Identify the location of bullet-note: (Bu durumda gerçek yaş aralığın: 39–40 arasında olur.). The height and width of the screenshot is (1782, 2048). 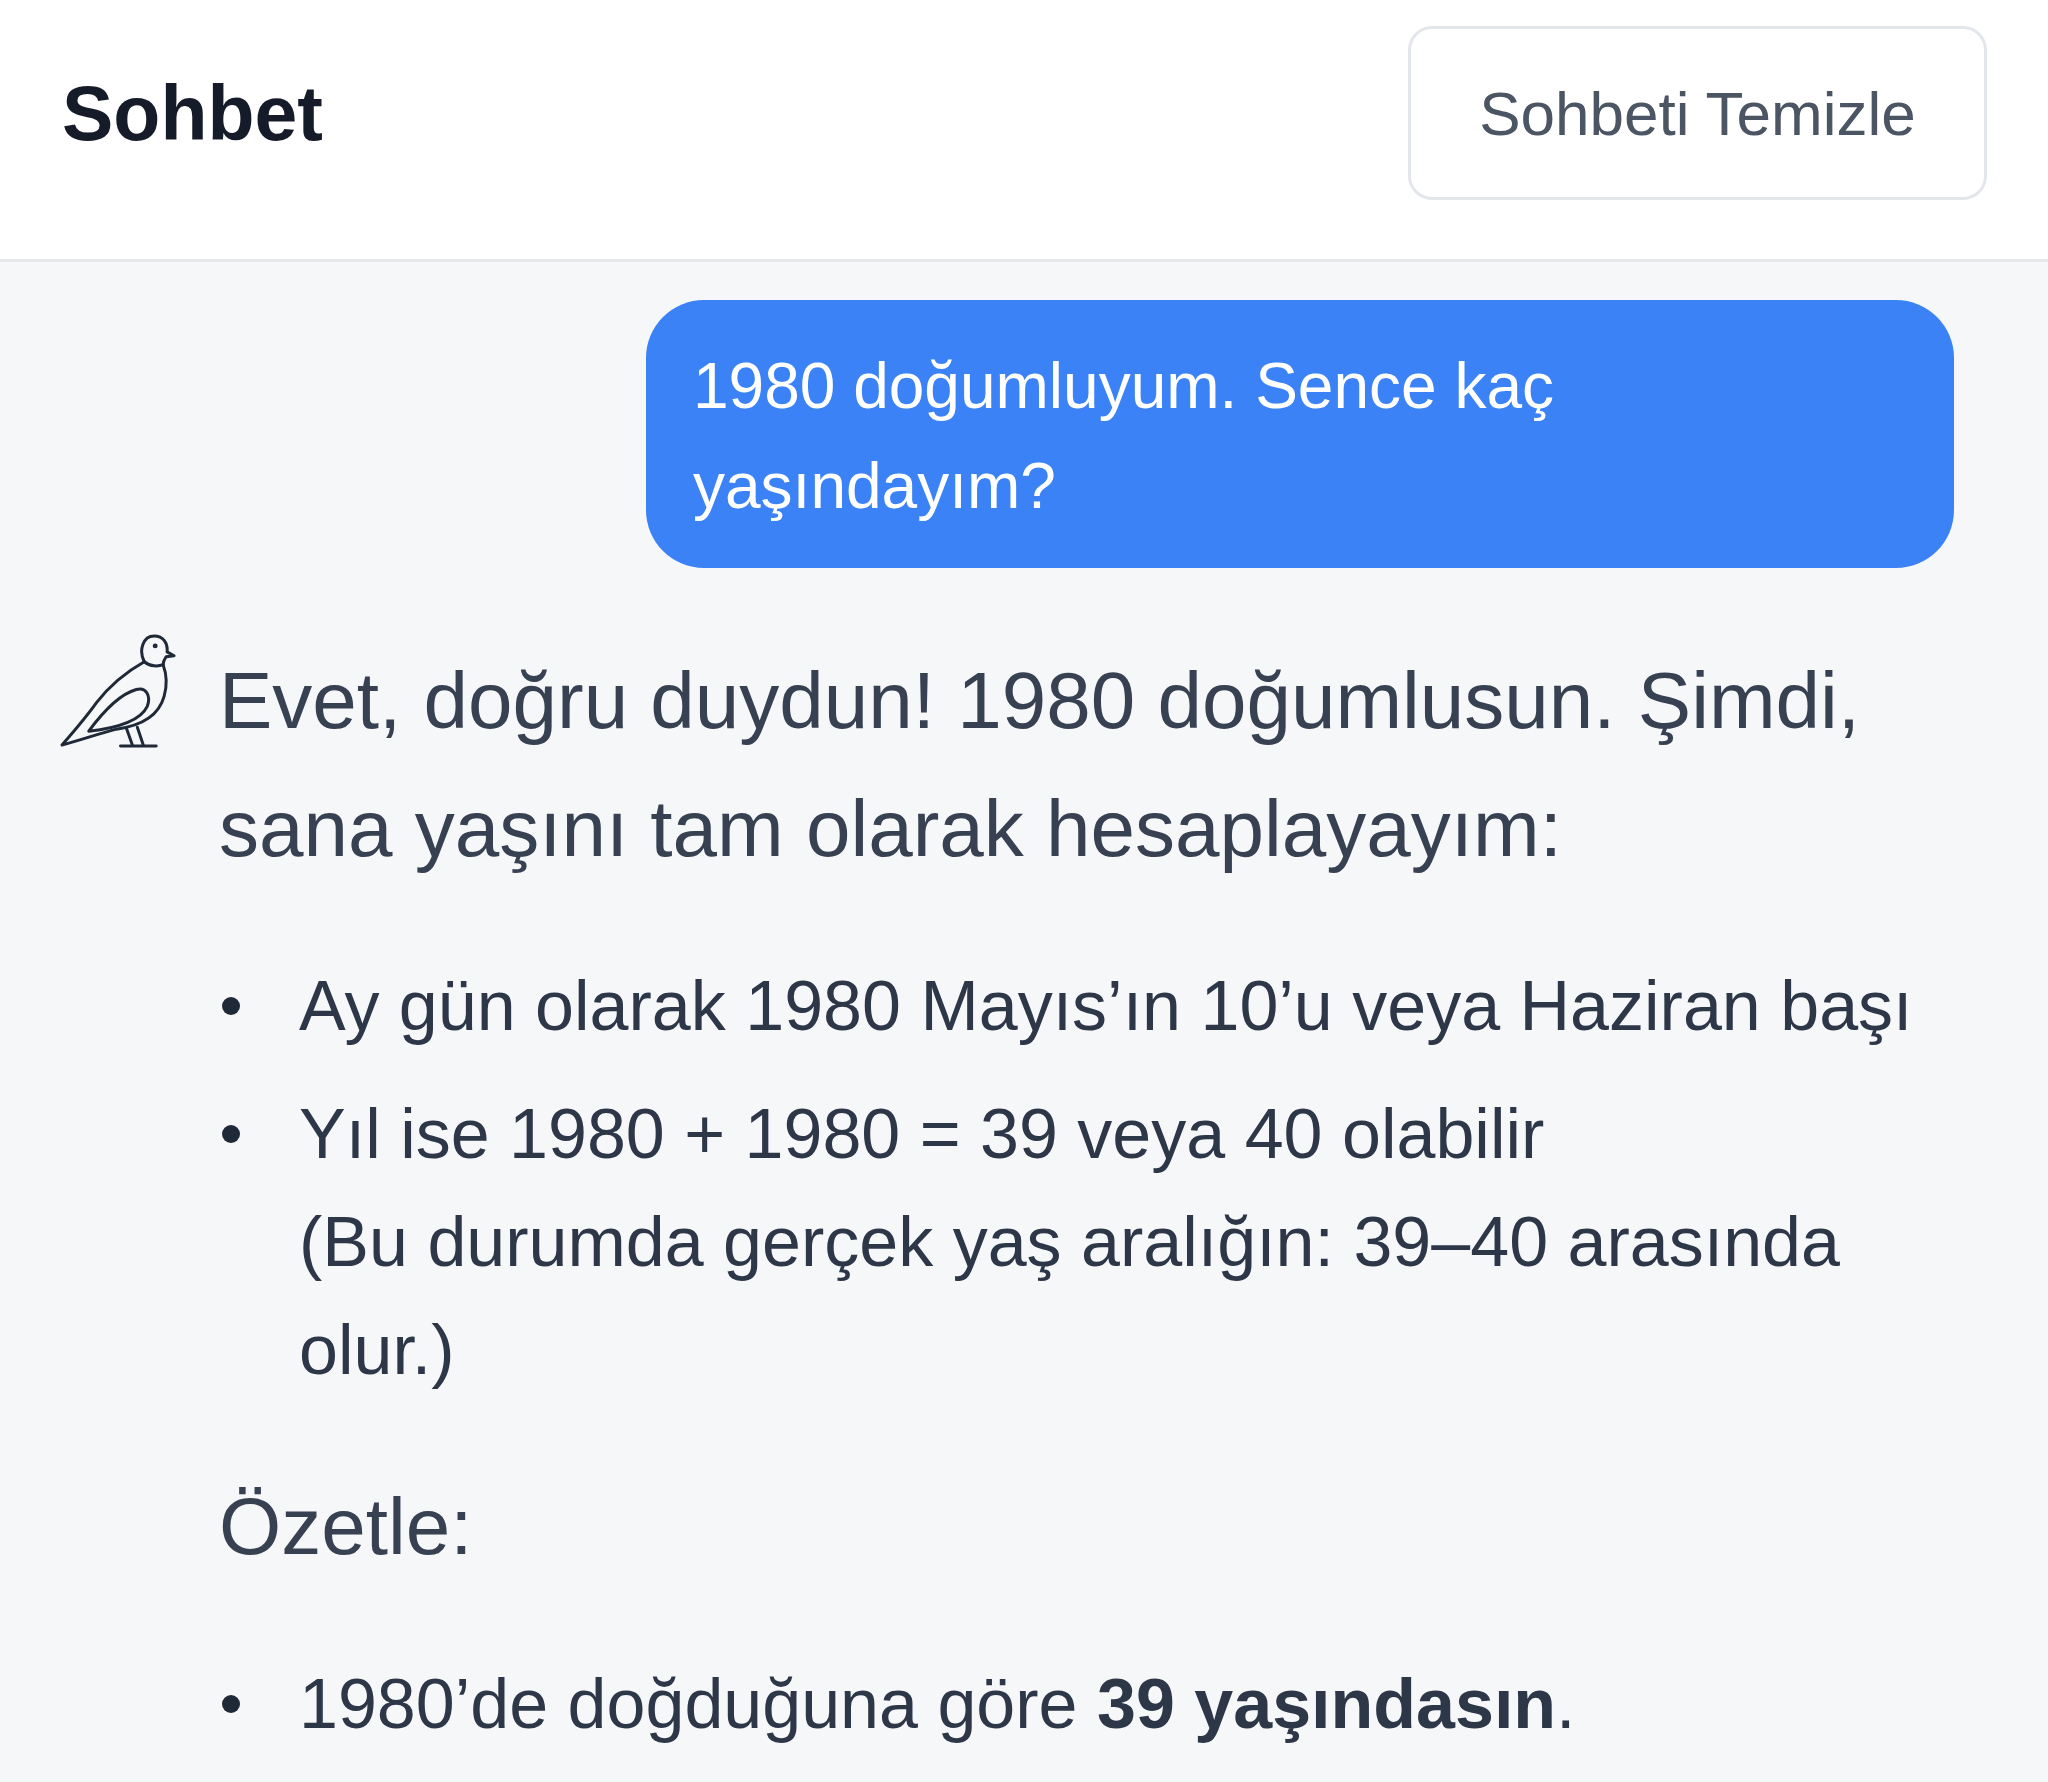
(1070, 1296).